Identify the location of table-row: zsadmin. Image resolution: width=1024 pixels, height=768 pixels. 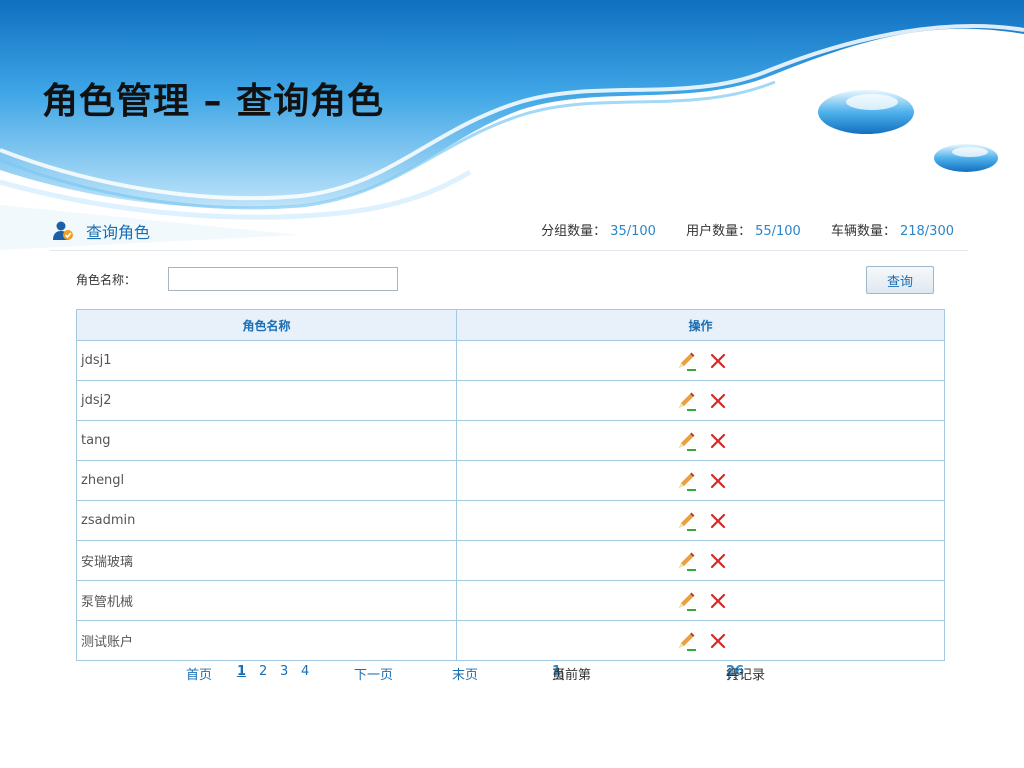
(510, 520).